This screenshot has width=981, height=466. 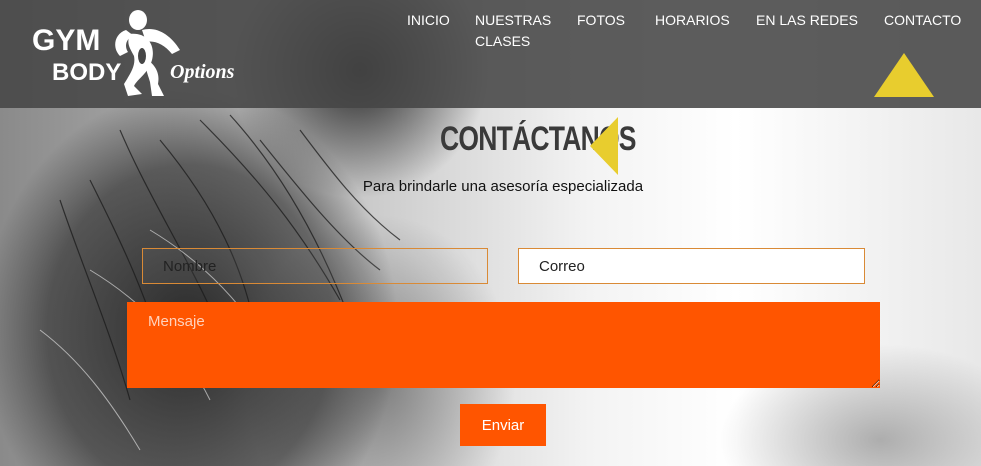 I want to click on message-field, so click(x=503, y=345).